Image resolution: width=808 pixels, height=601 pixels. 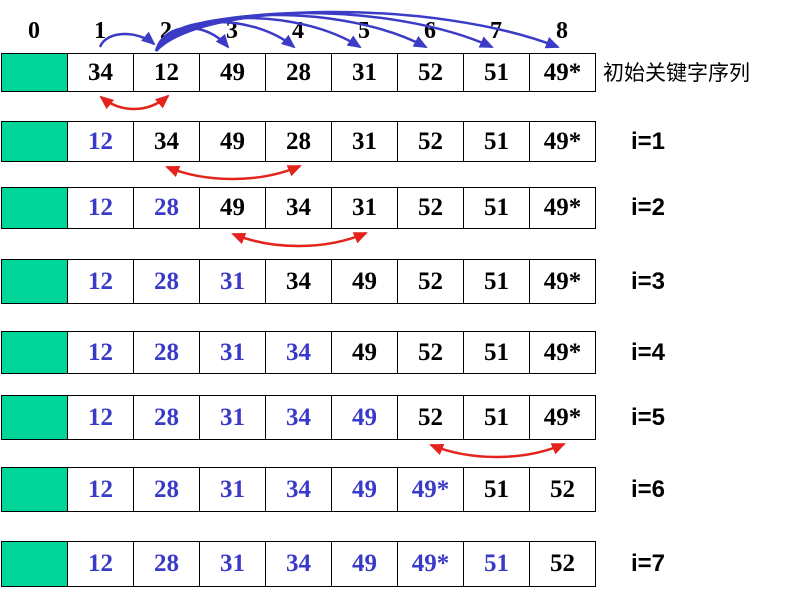 What do you see at coordinates (298, 31) in the screenshot?
I see `index-label-4: 4` at bounding box center [298, 31].